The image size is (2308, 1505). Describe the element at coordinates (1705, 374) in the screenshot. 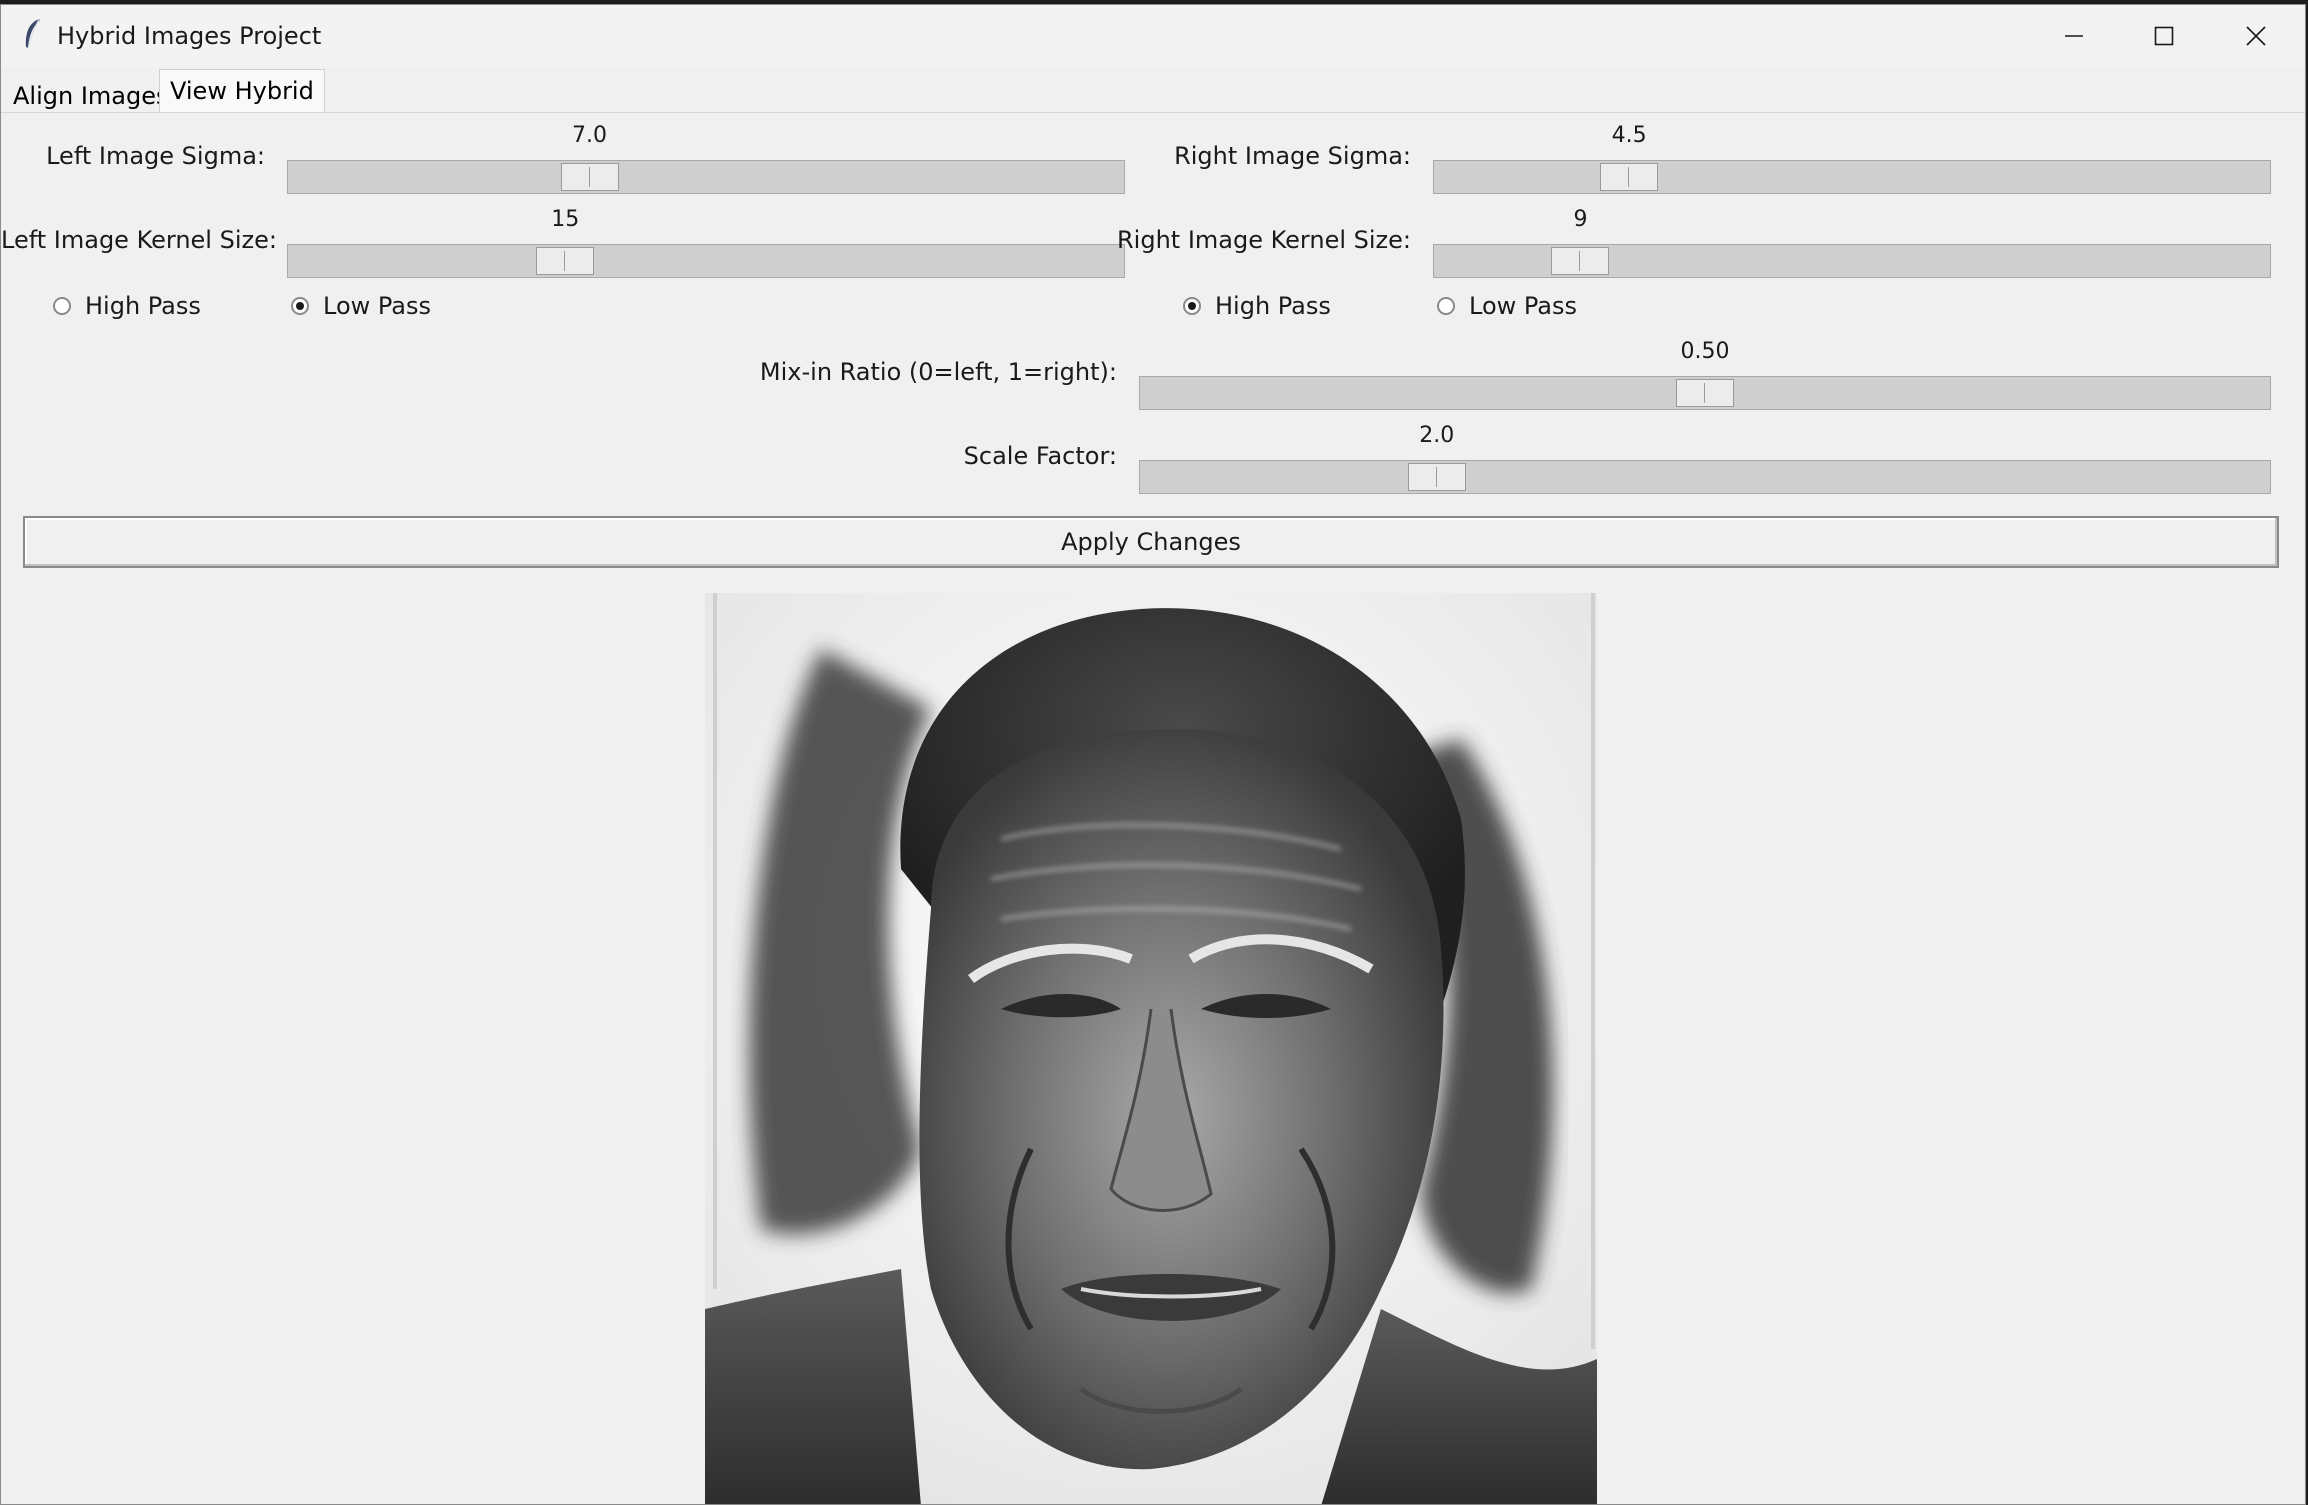

I see `mix-ratio-slider: 0.50` at that location.